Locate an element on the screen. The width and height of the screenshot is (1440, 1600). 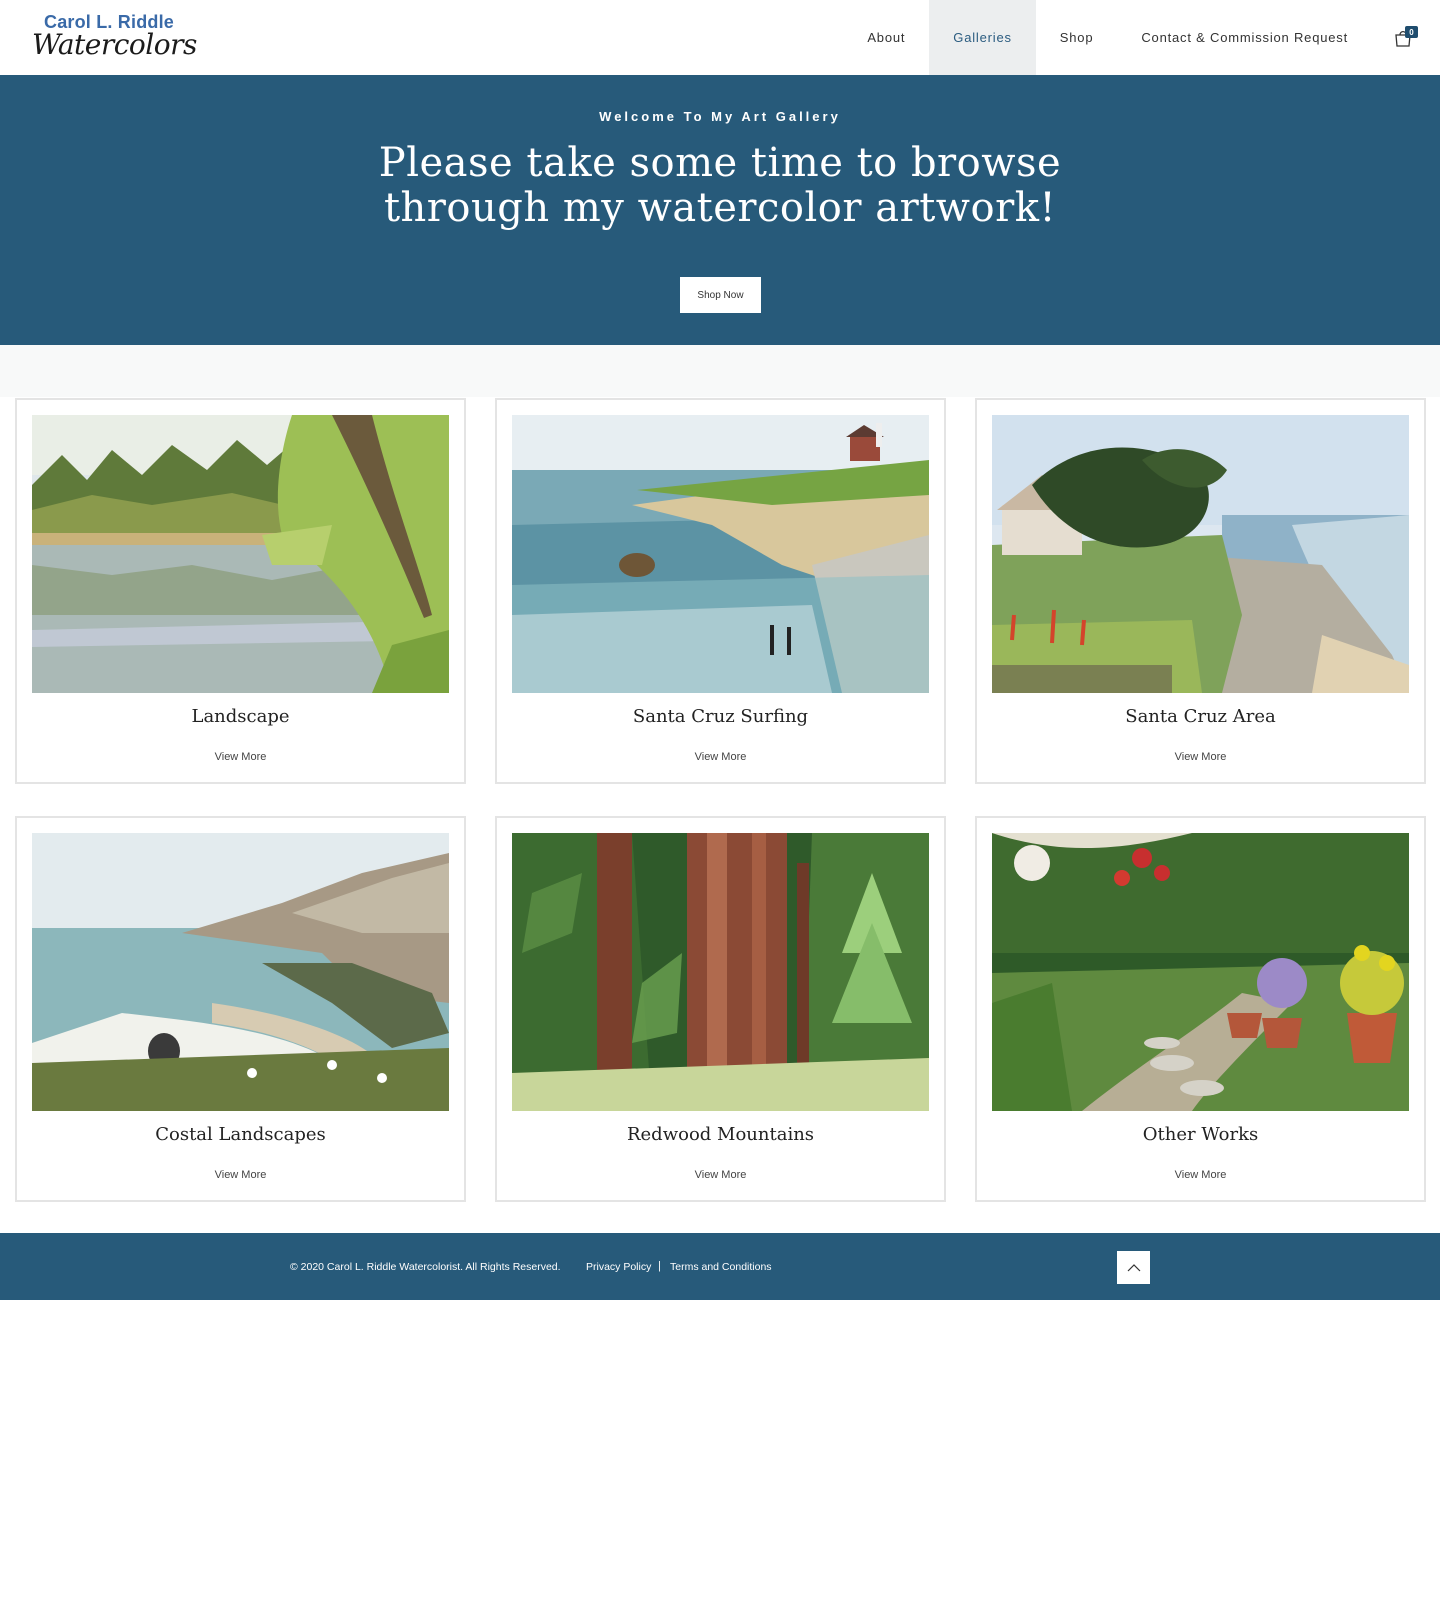
nav-item-galleries: Galleries is located at coordinates (982, 37).